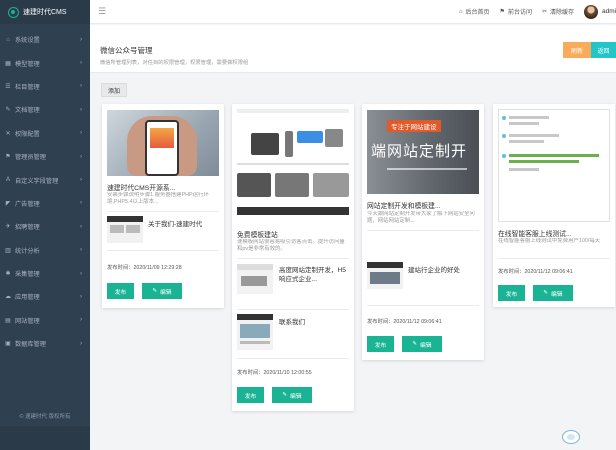 Image resolution: width=616 pixels, height=450 pixels. Describe the element at coordinates (477, 13) in the screenshot. I see `top-link-label: 后台首页` at that location.